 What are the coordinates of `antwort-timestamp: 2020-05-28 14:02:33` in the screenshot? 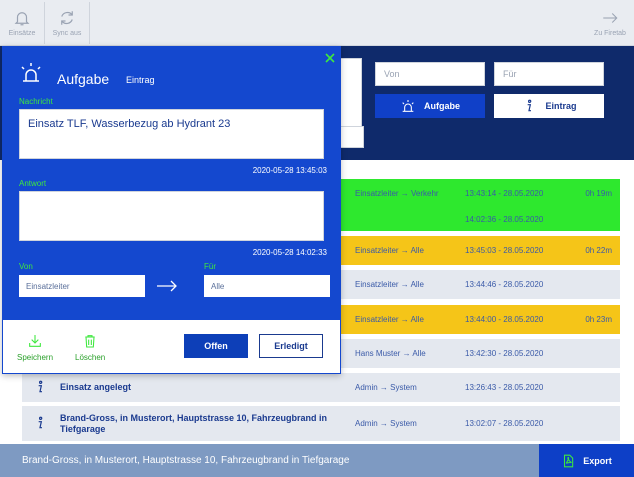 It's located at (289, 252).